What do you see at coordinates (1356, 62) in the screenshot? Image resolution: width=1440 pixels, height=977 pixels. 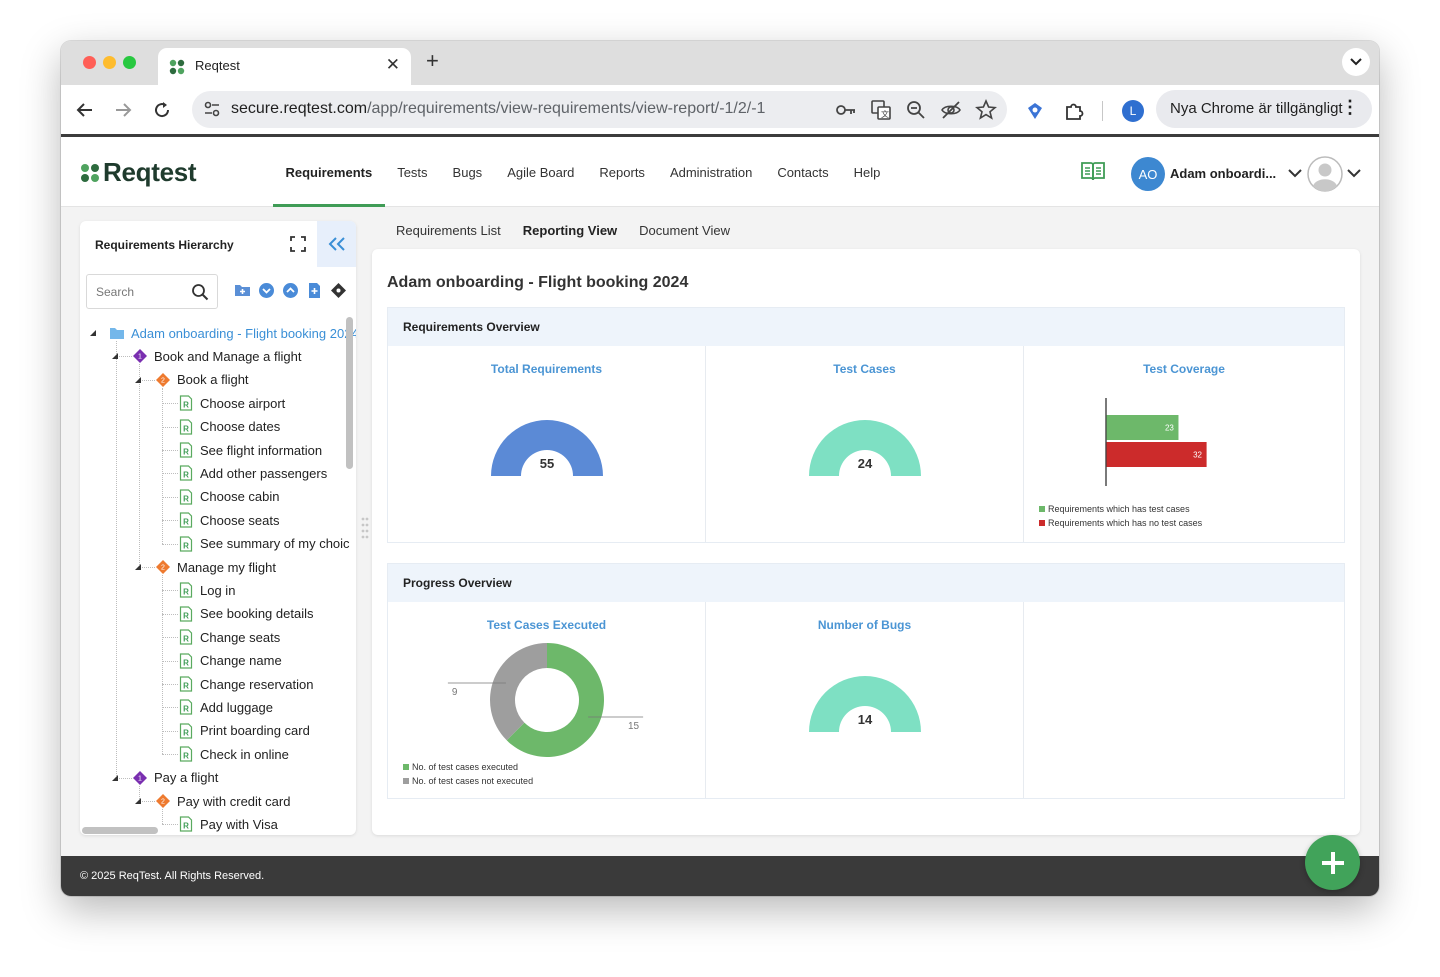 I see `tab-search-button` at bounding box center [1356, 62].